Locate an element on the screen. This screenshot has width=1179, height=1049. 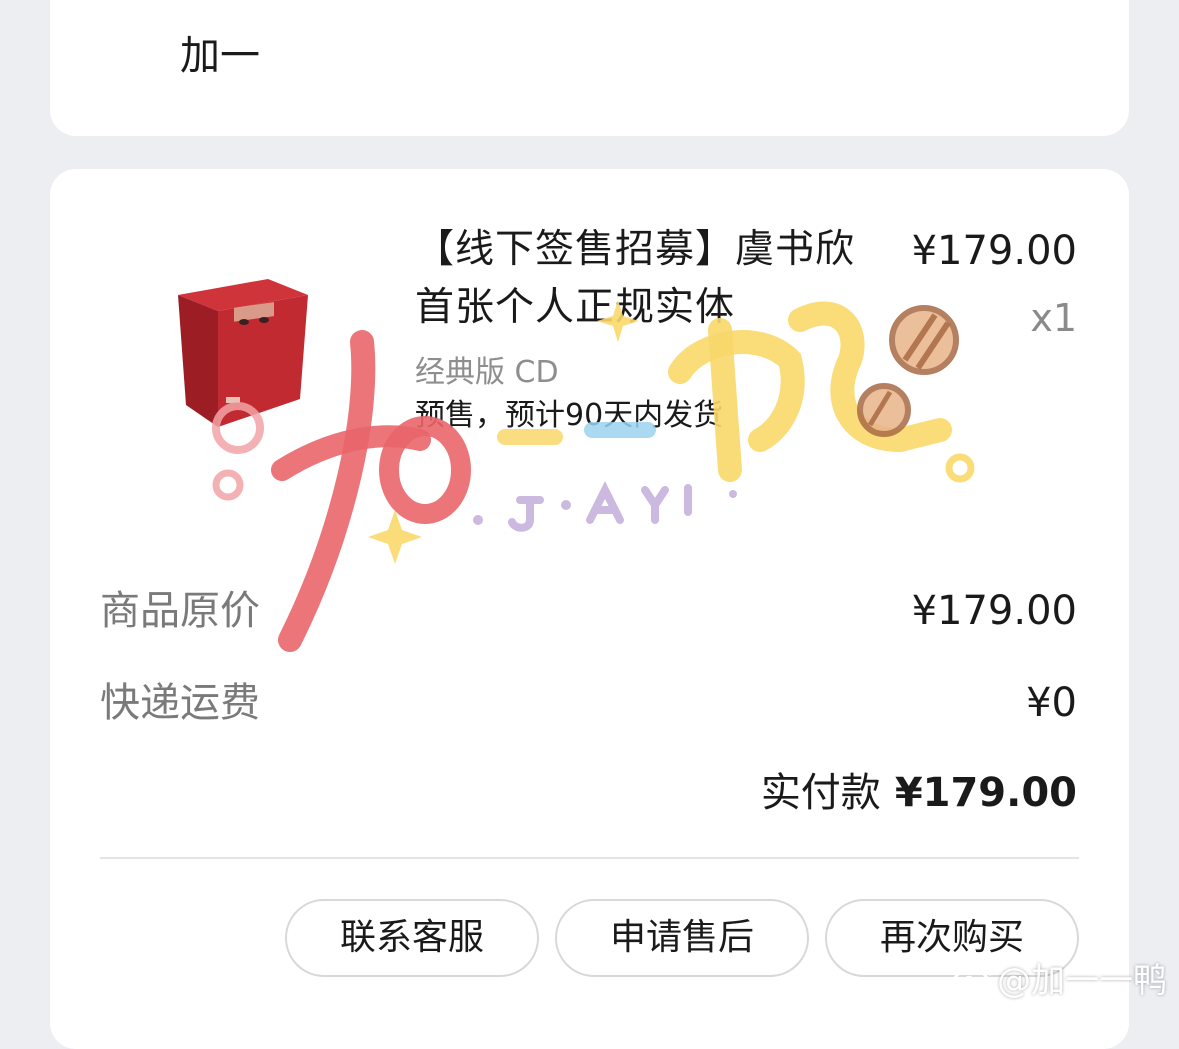
product-quantity: x1 is located at coordinates (1053, 318).